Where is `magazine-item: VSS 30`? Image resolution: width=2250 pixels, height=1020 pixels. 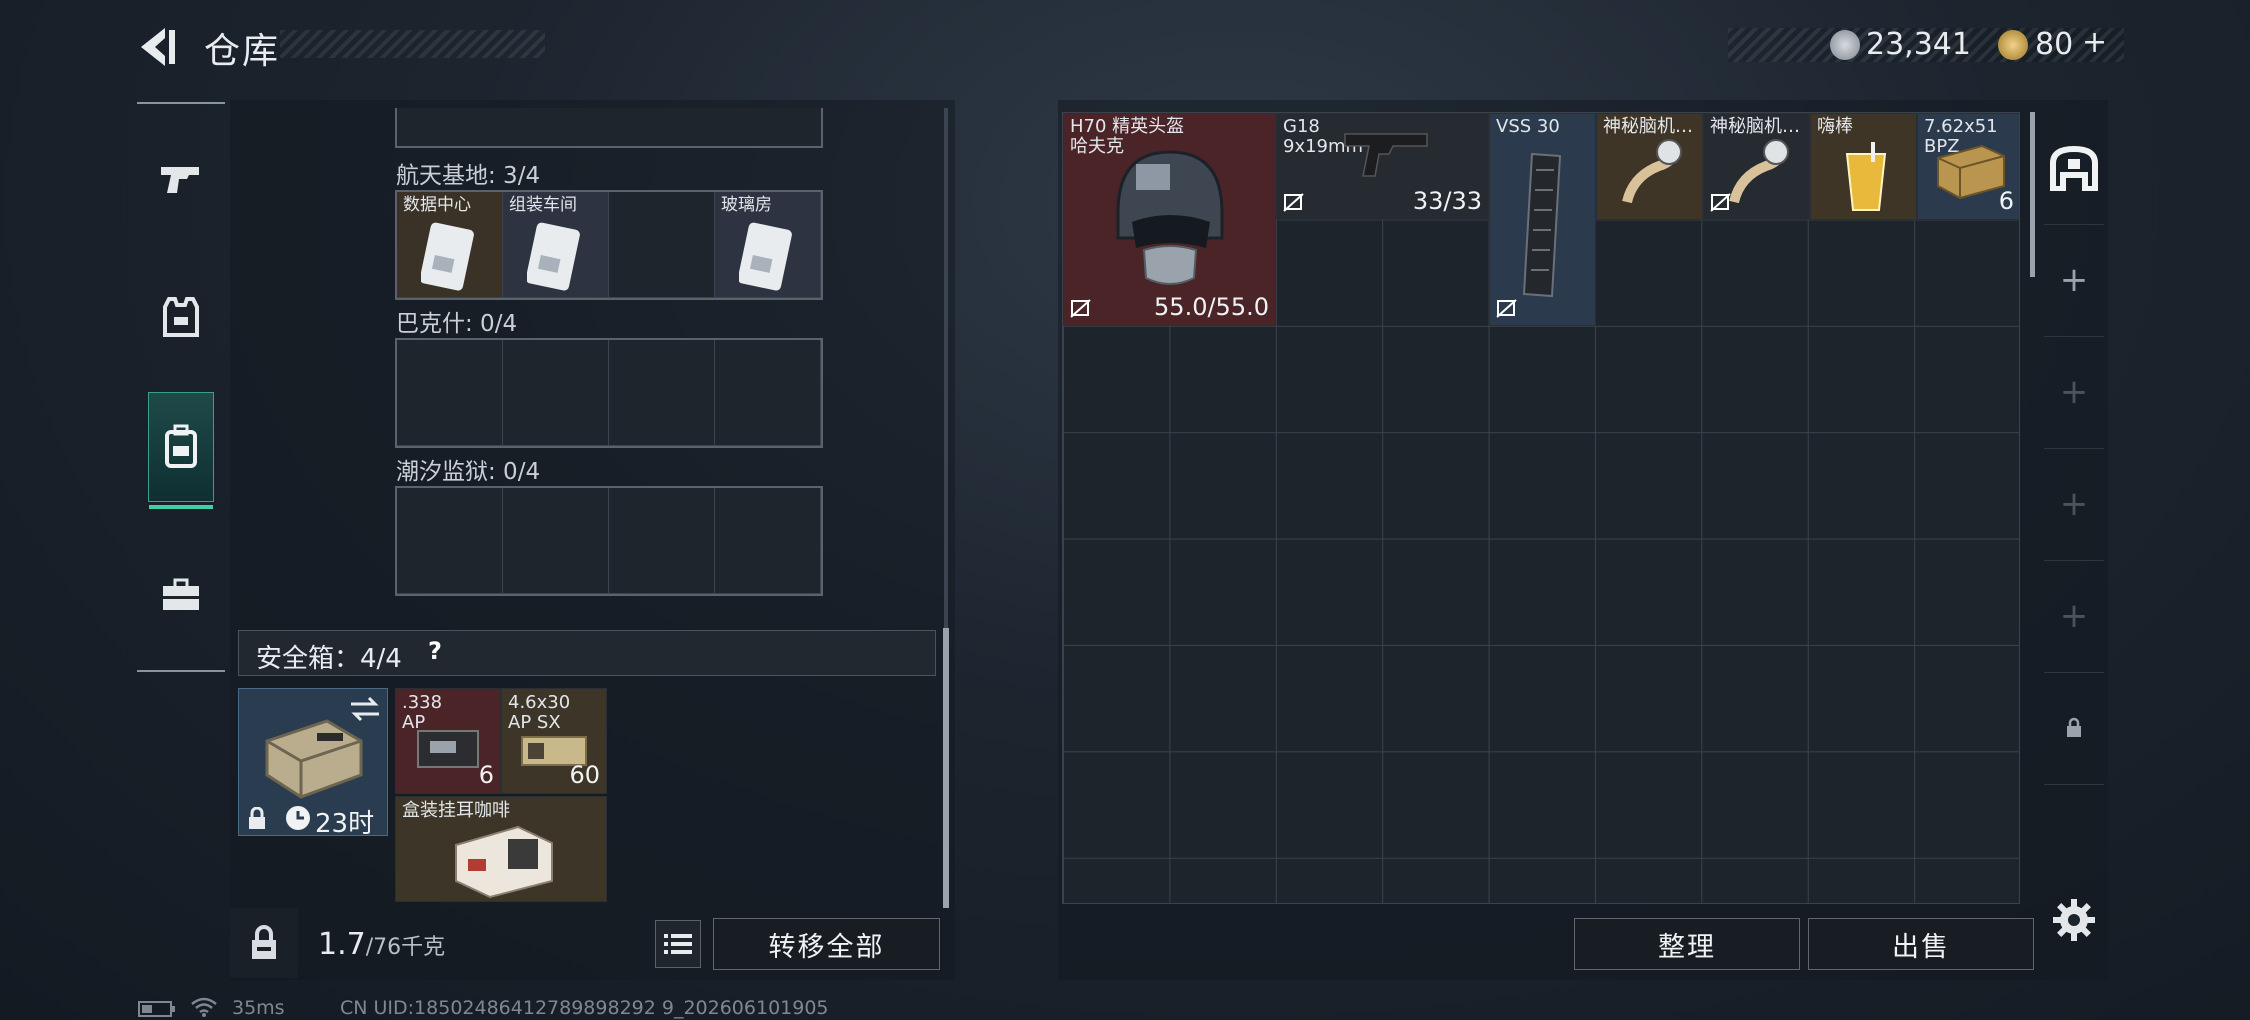
magazine-item: VSS 30 is located at coordinates (1542, 219).